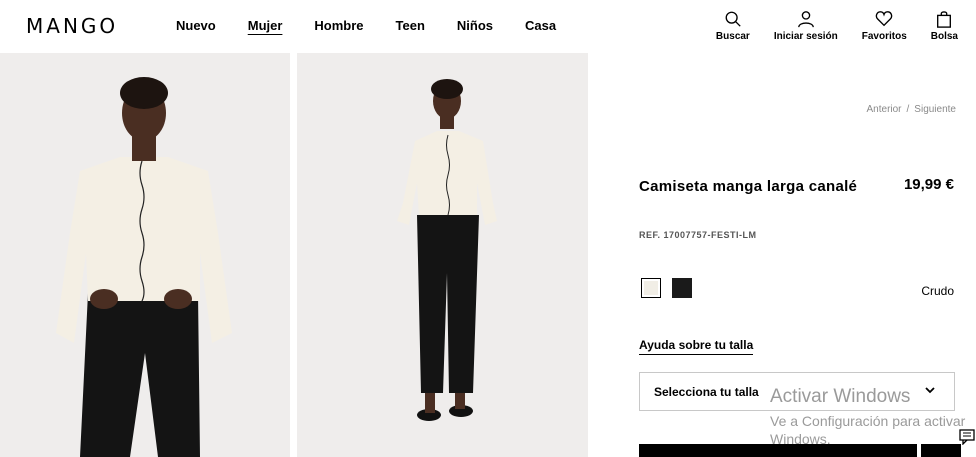  Describe the element at coordinates (884, 36) in the screenshot. I see `favorites-label: Favoritos` at that location.